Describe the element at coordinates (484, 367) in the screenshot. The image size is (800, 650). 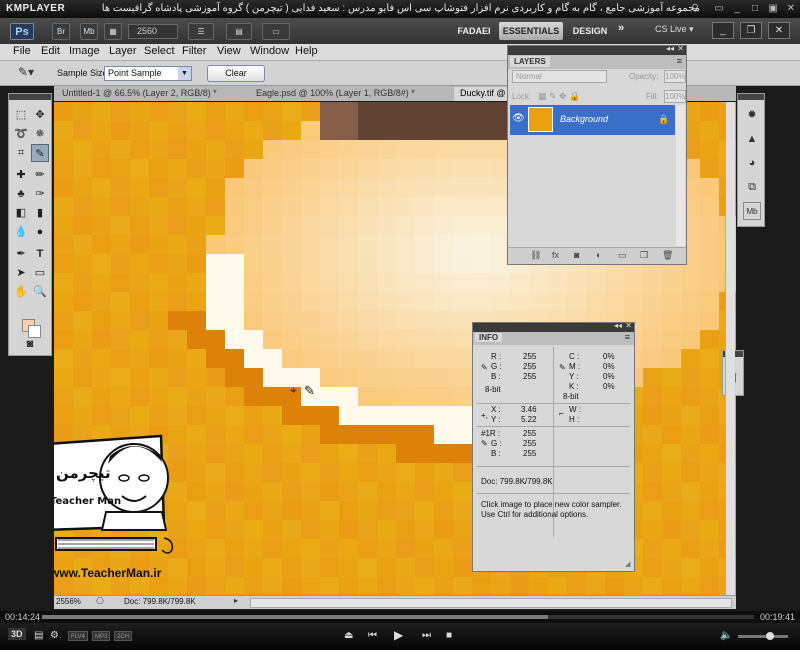
I see `eyedropper-icon: ✎` at that location.